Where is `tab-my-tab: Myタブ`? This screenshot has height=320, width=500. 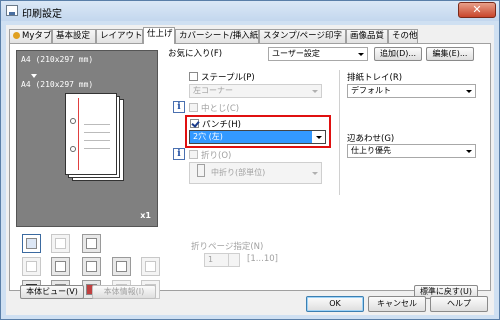 tab-my-tab: Myタブ is located at coordinates (30, 36).